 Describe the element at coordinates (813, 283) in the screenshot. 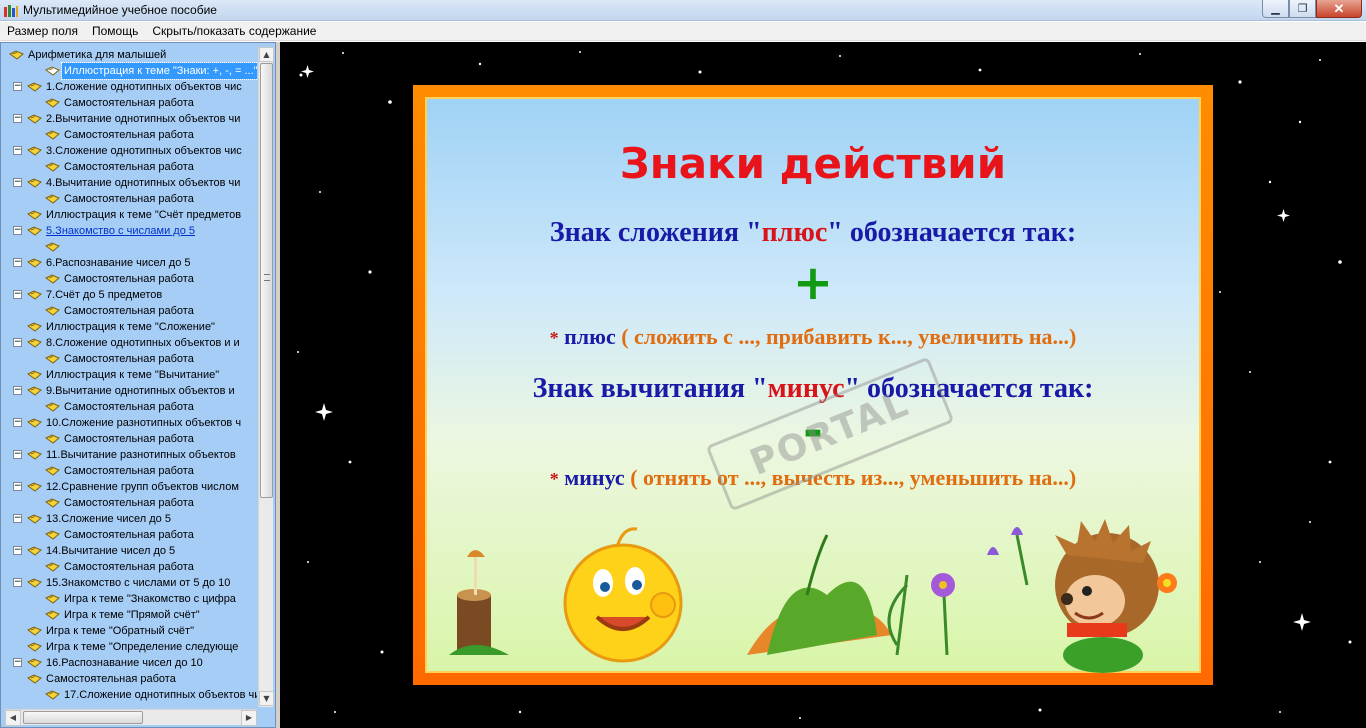

I see `plus-sign: +` at that location.